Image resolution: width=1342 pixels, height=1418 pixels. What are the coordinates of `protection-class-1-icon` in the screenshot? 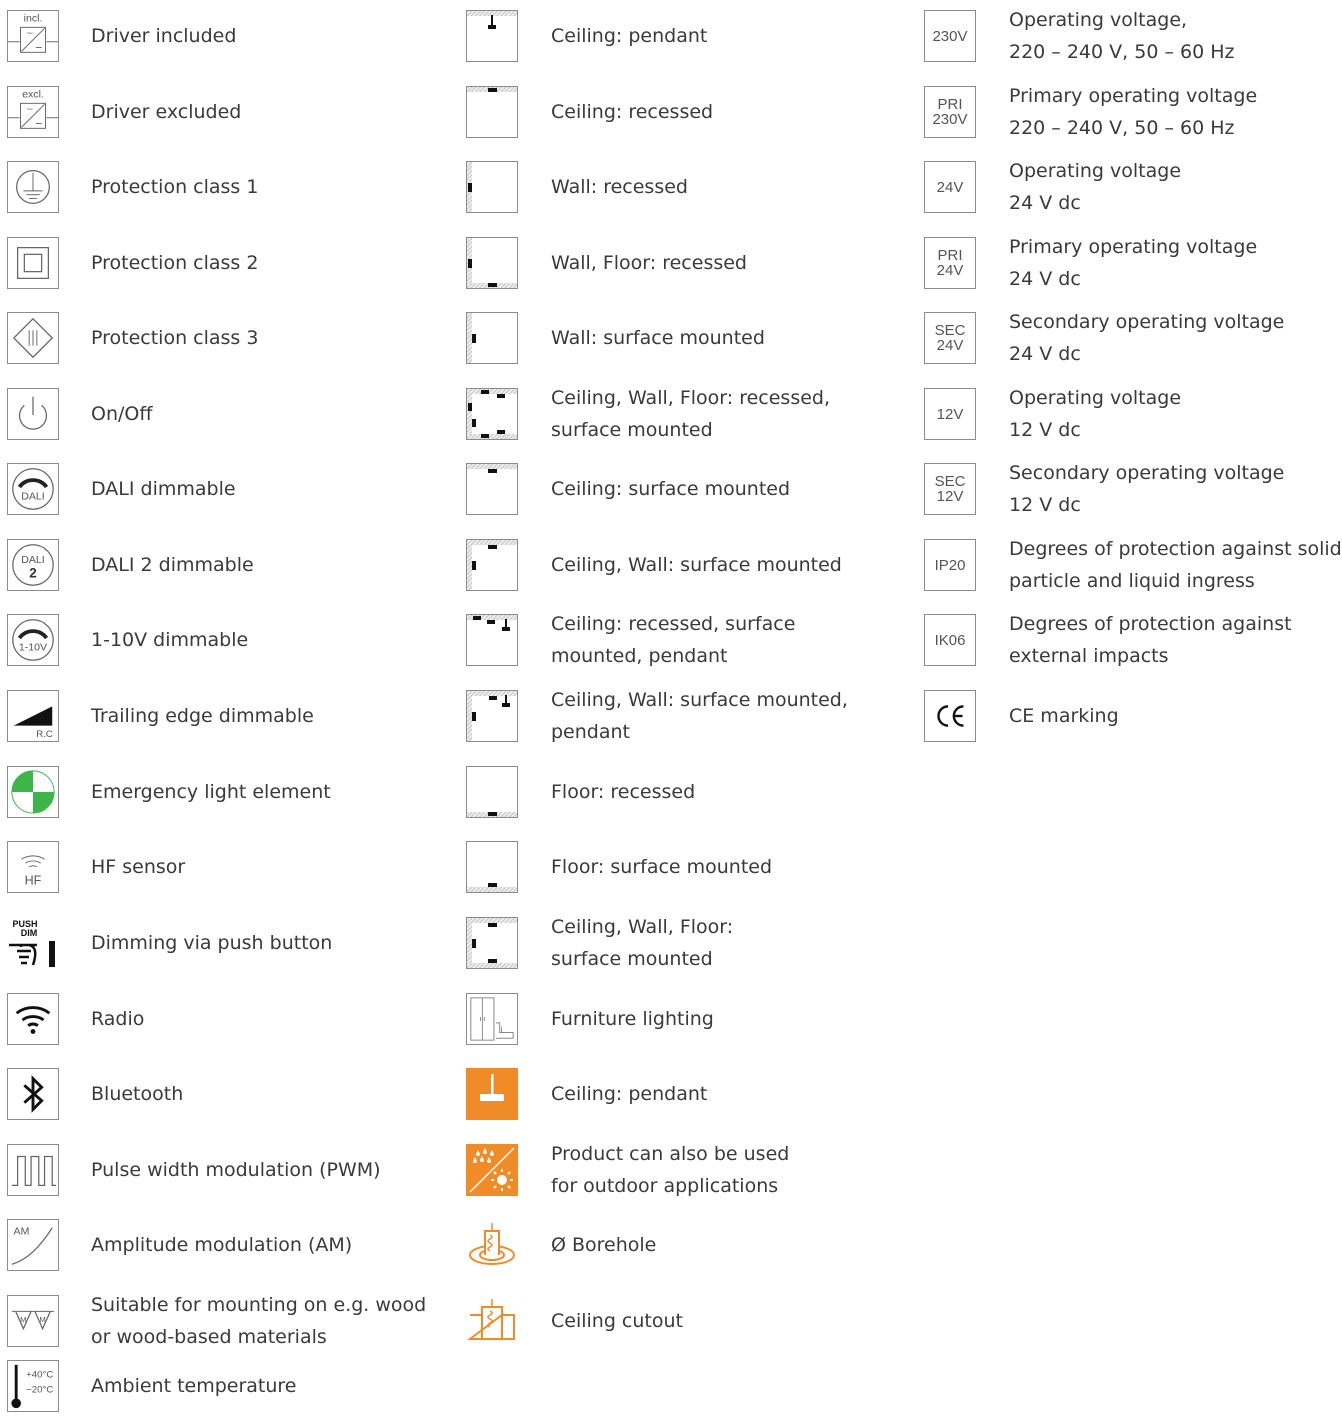 It's located at (33, 187).